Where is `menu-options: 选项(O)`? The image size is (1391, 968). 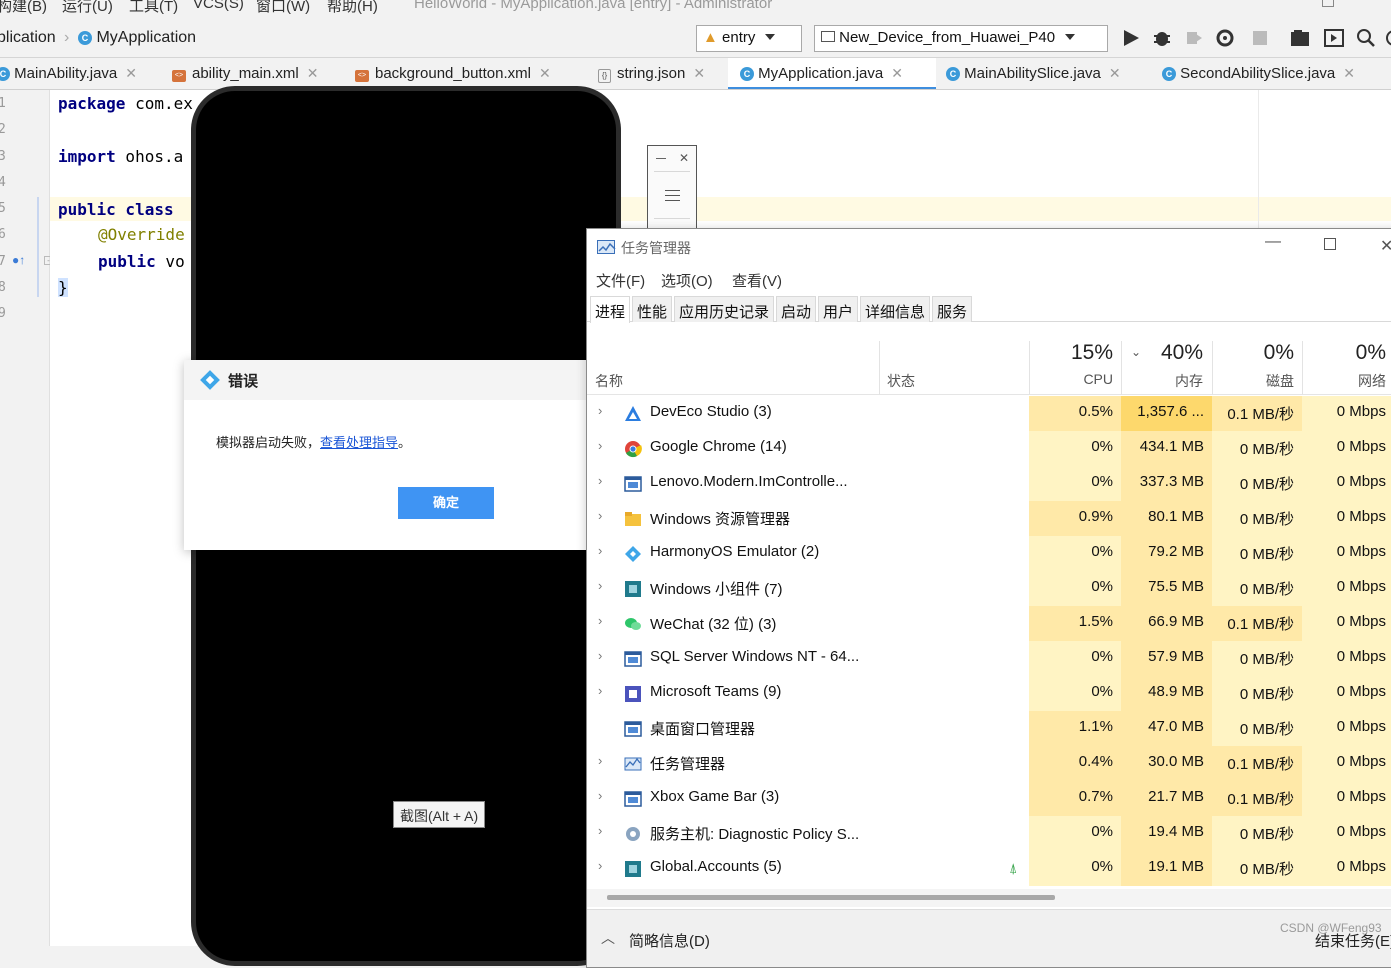 menu-options: 选项(O) is located at coordinates (687, 280).